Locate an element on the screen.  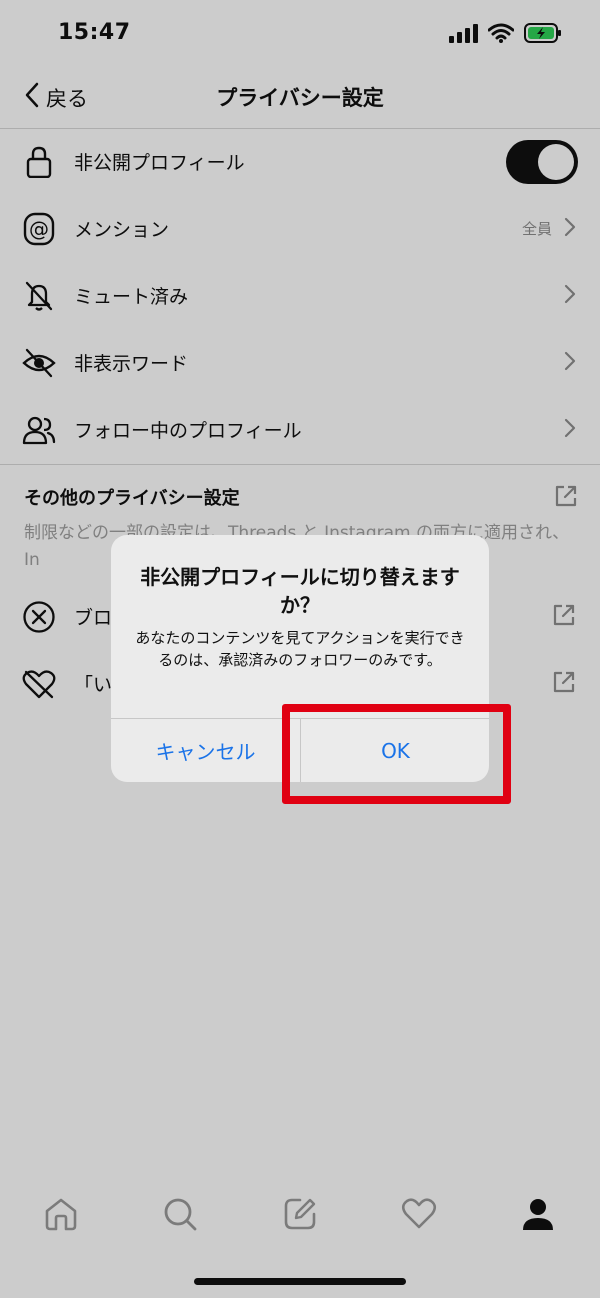
dialog-title: 非公開プロフィールに切り替えますか？ is located at coordinates (300, 591).